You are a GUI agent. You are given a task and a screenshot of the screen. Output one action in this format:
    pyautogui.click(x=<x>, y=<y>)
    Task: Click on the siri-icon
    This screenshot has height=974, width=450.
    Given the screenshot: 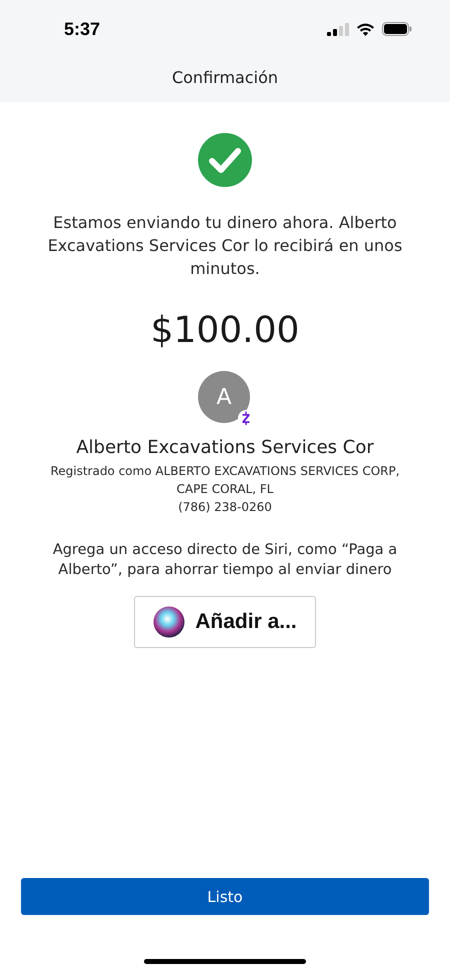 What is the action you would take?
    pyautogui.click(x=169, y=622)
    